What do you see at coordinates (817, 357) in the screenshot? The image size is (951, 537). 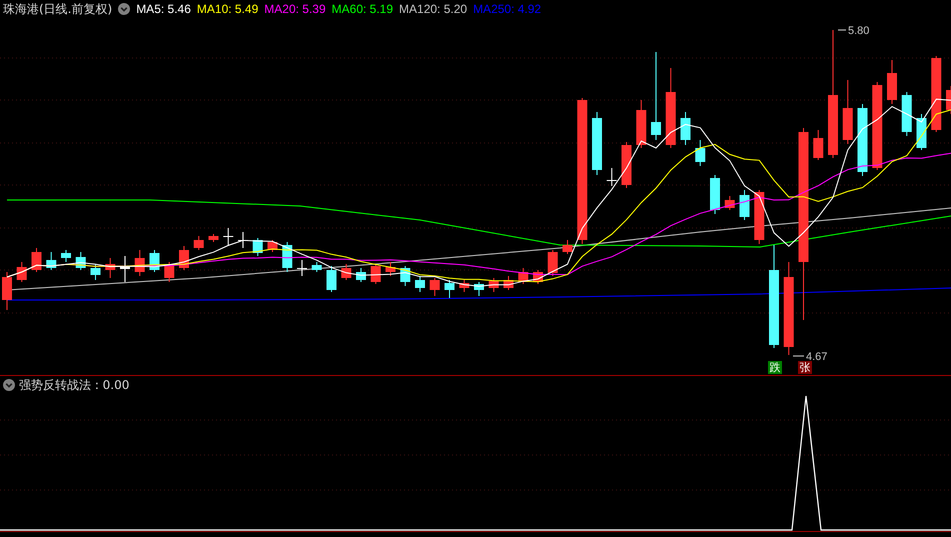 I see `low-price-label: 4.67` at bounding box center [817, 357].